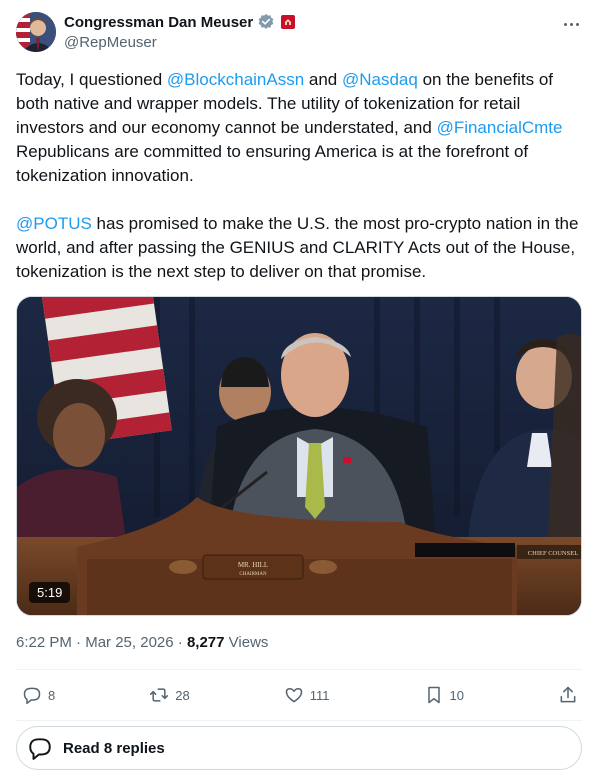 The image size is (598, 780). What do you see at coordinates (253, 574) in the screenshot?
I see `nameplate-title: CHAIRMAN` at bounding box center [253, 574].